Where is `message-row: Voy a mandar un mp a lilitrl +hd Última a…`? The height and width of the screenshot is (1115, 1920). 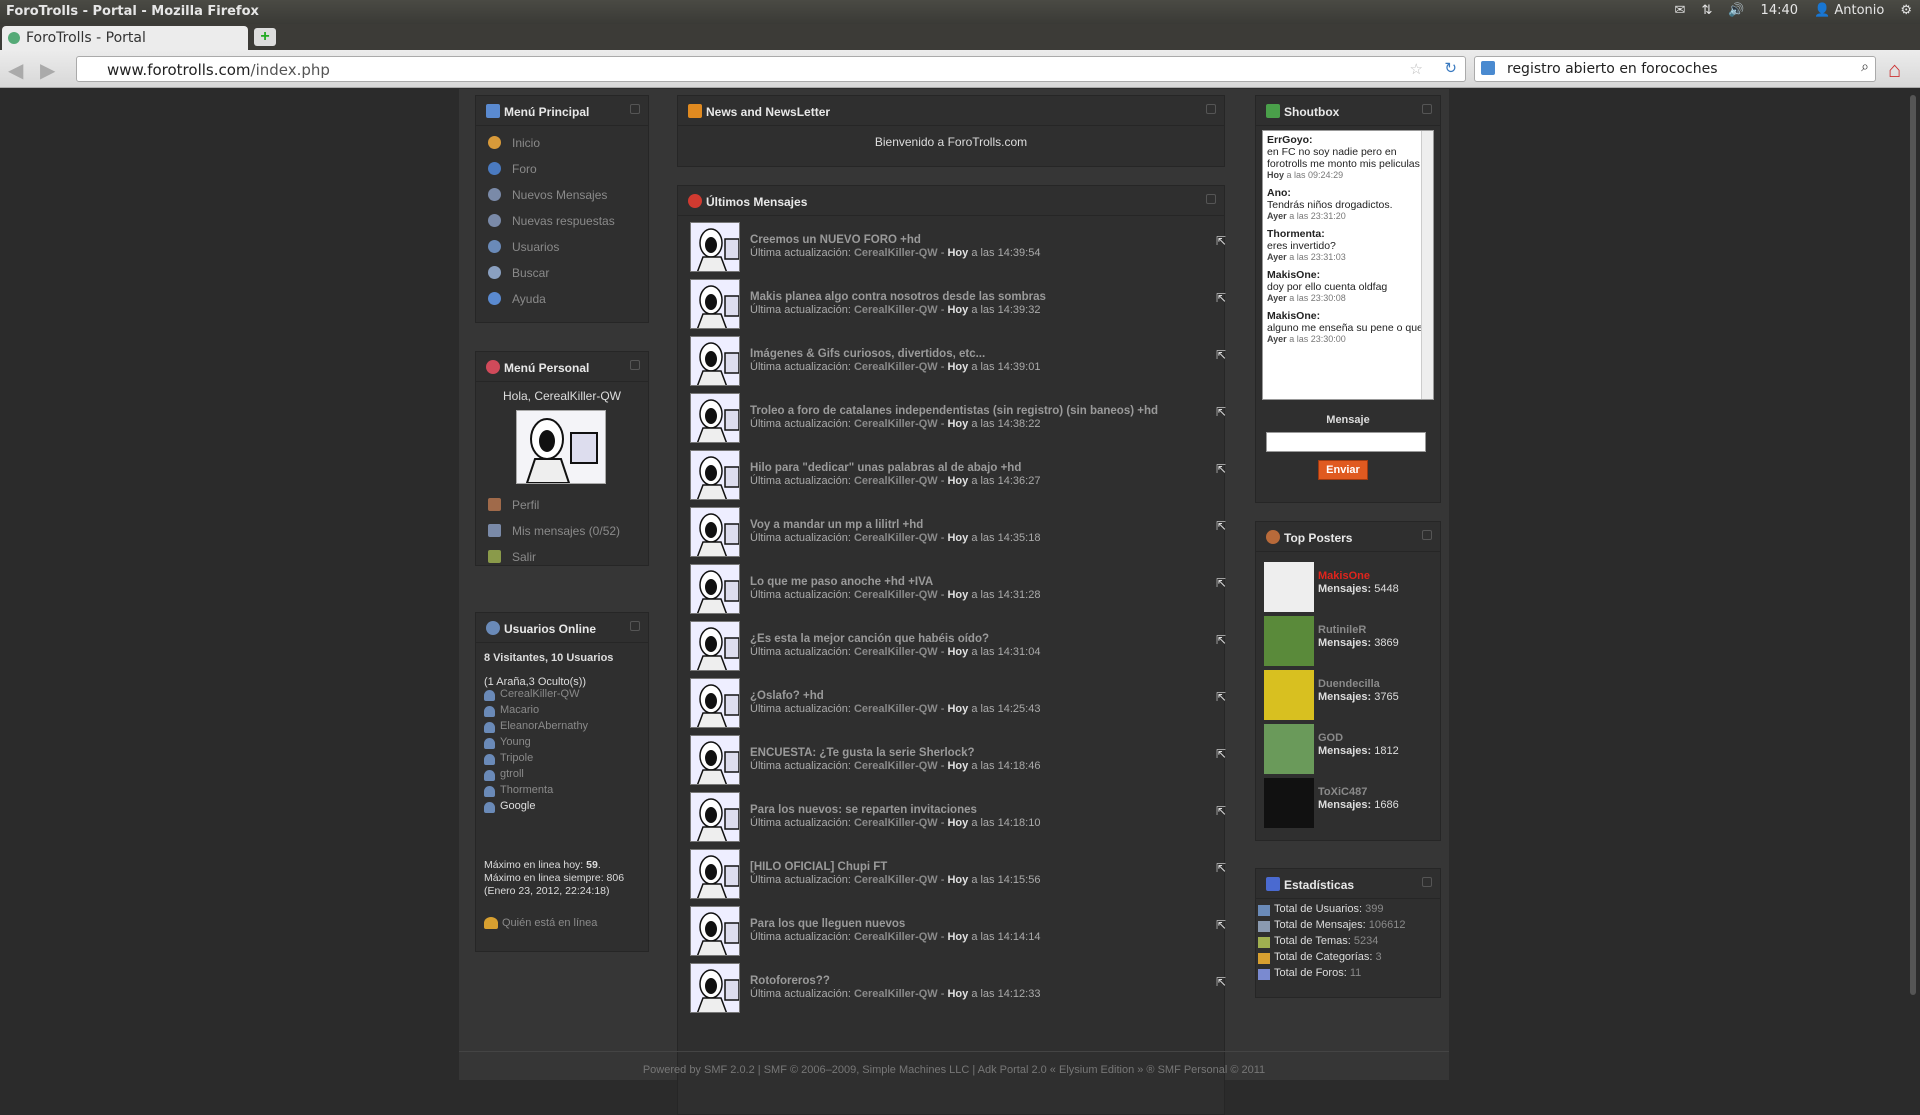 message-row: Voy a mandar un mp a lilitrl +hd Última a… is located at coordinates (960, 531).